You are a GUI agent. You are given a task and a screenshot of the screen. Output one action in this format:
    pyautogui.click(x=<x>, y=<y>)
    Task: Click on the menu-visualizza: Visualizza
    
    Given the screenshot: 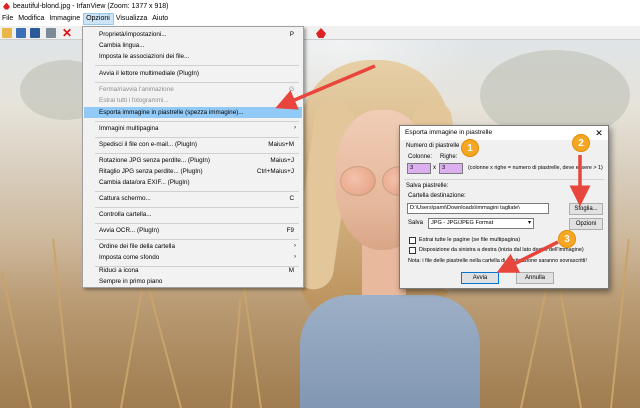 What is the action you would take?
    pyautogui.click(x=132, y=19)
    